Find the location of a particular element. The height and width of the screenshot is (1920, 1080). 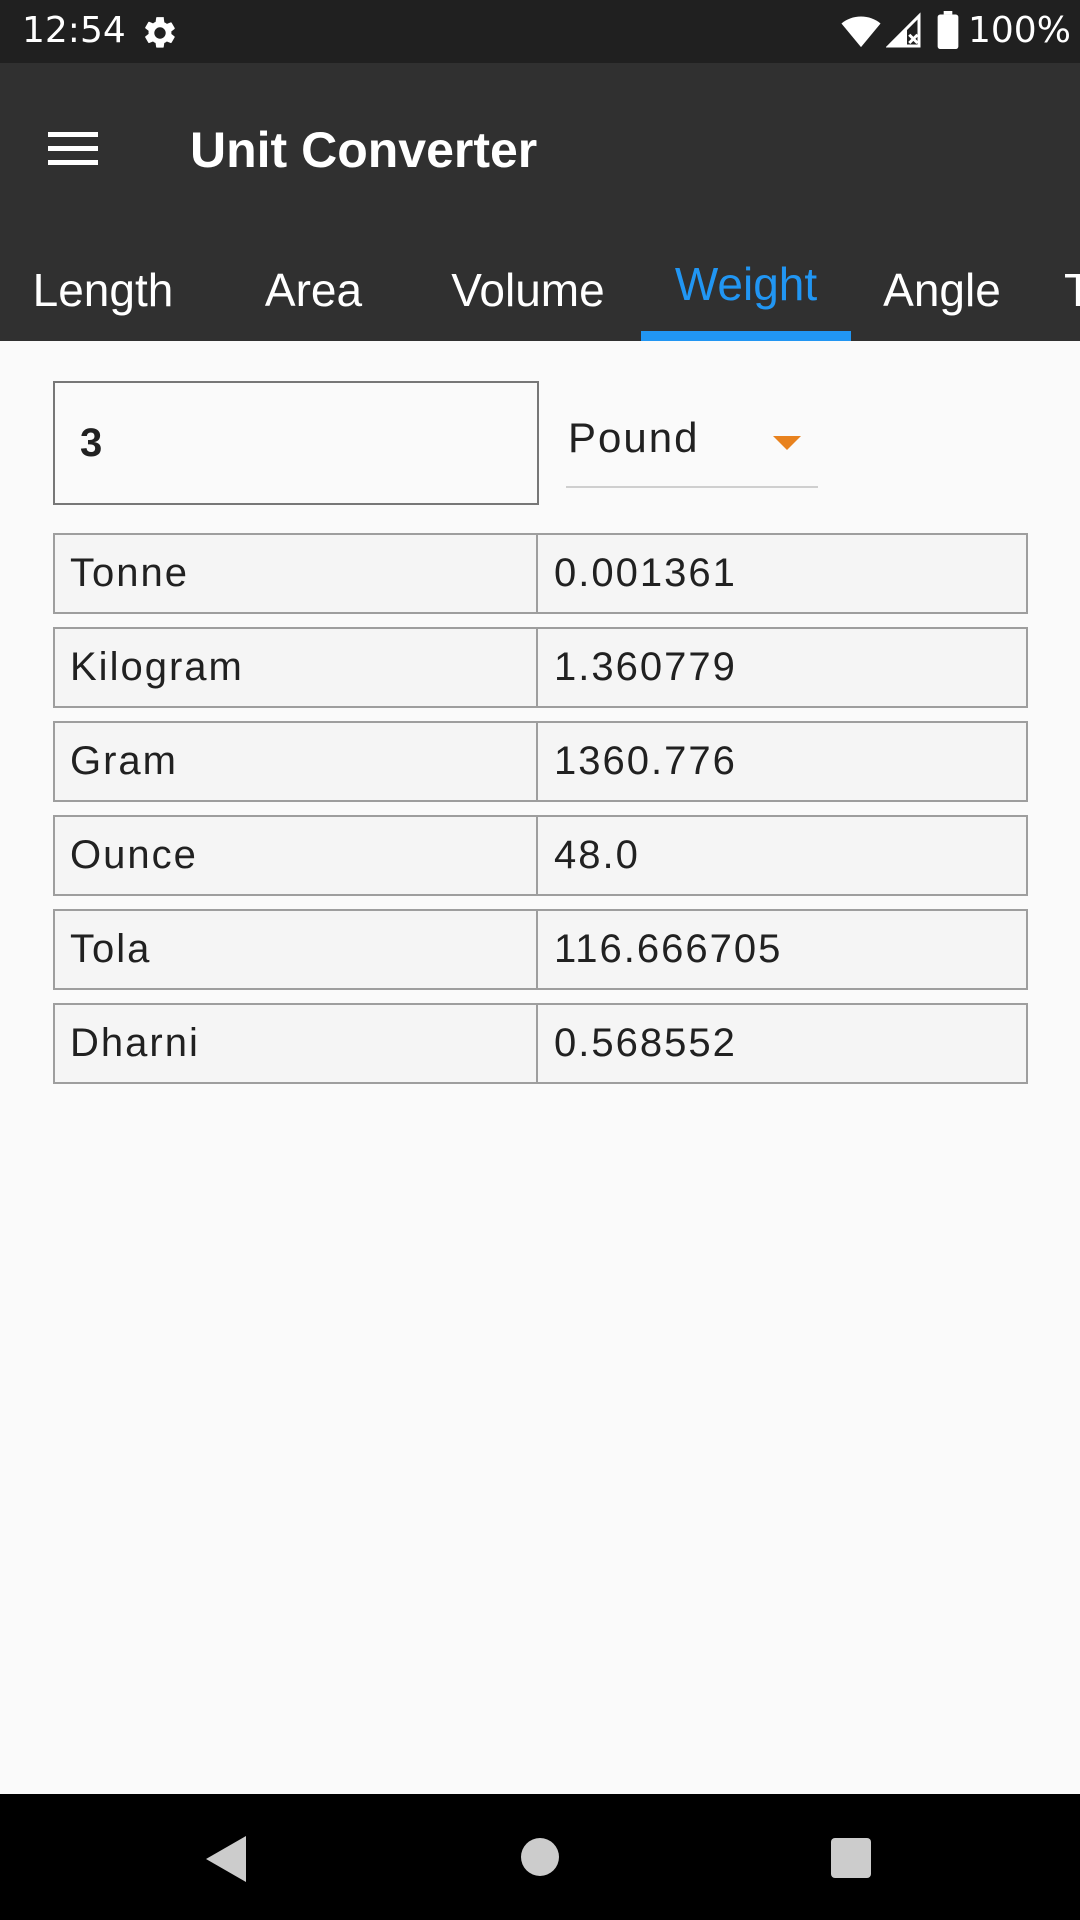

table-row: Kilogram 1.360779 is located at coordinates (540, 667).